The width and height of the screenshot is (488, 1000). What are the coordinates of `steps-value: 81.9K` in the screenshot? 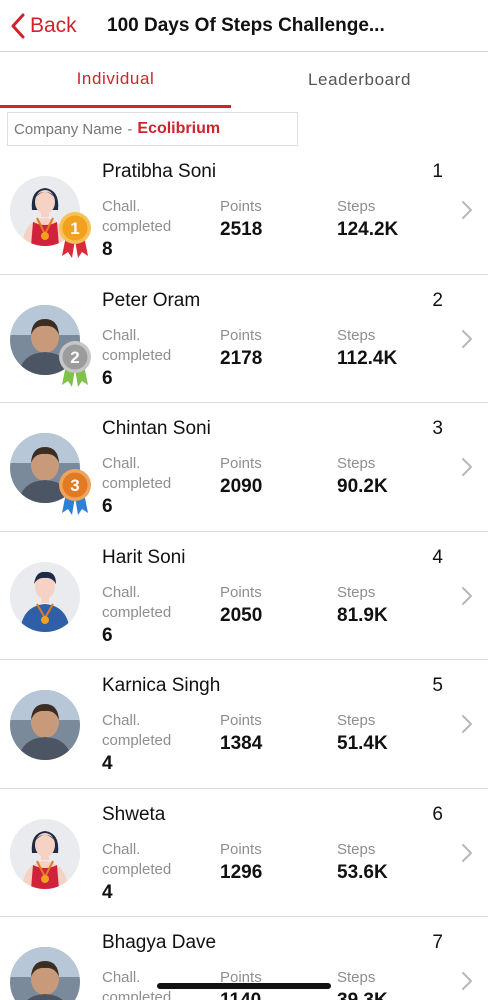 It's located at (362, 615).